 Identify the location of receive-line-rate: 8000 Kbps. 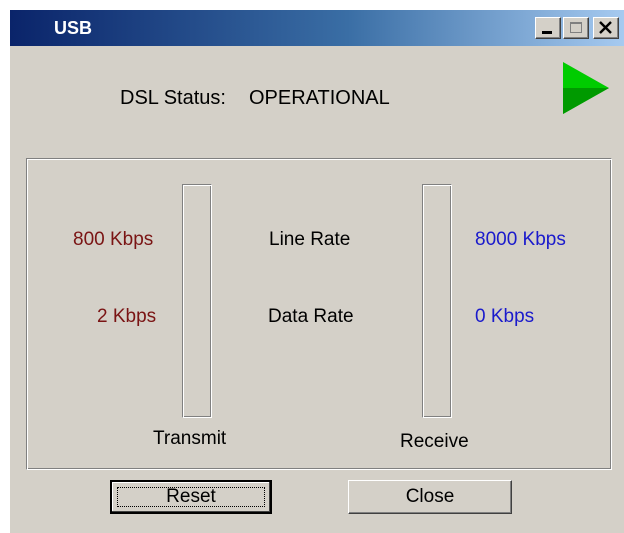
(520, 239).